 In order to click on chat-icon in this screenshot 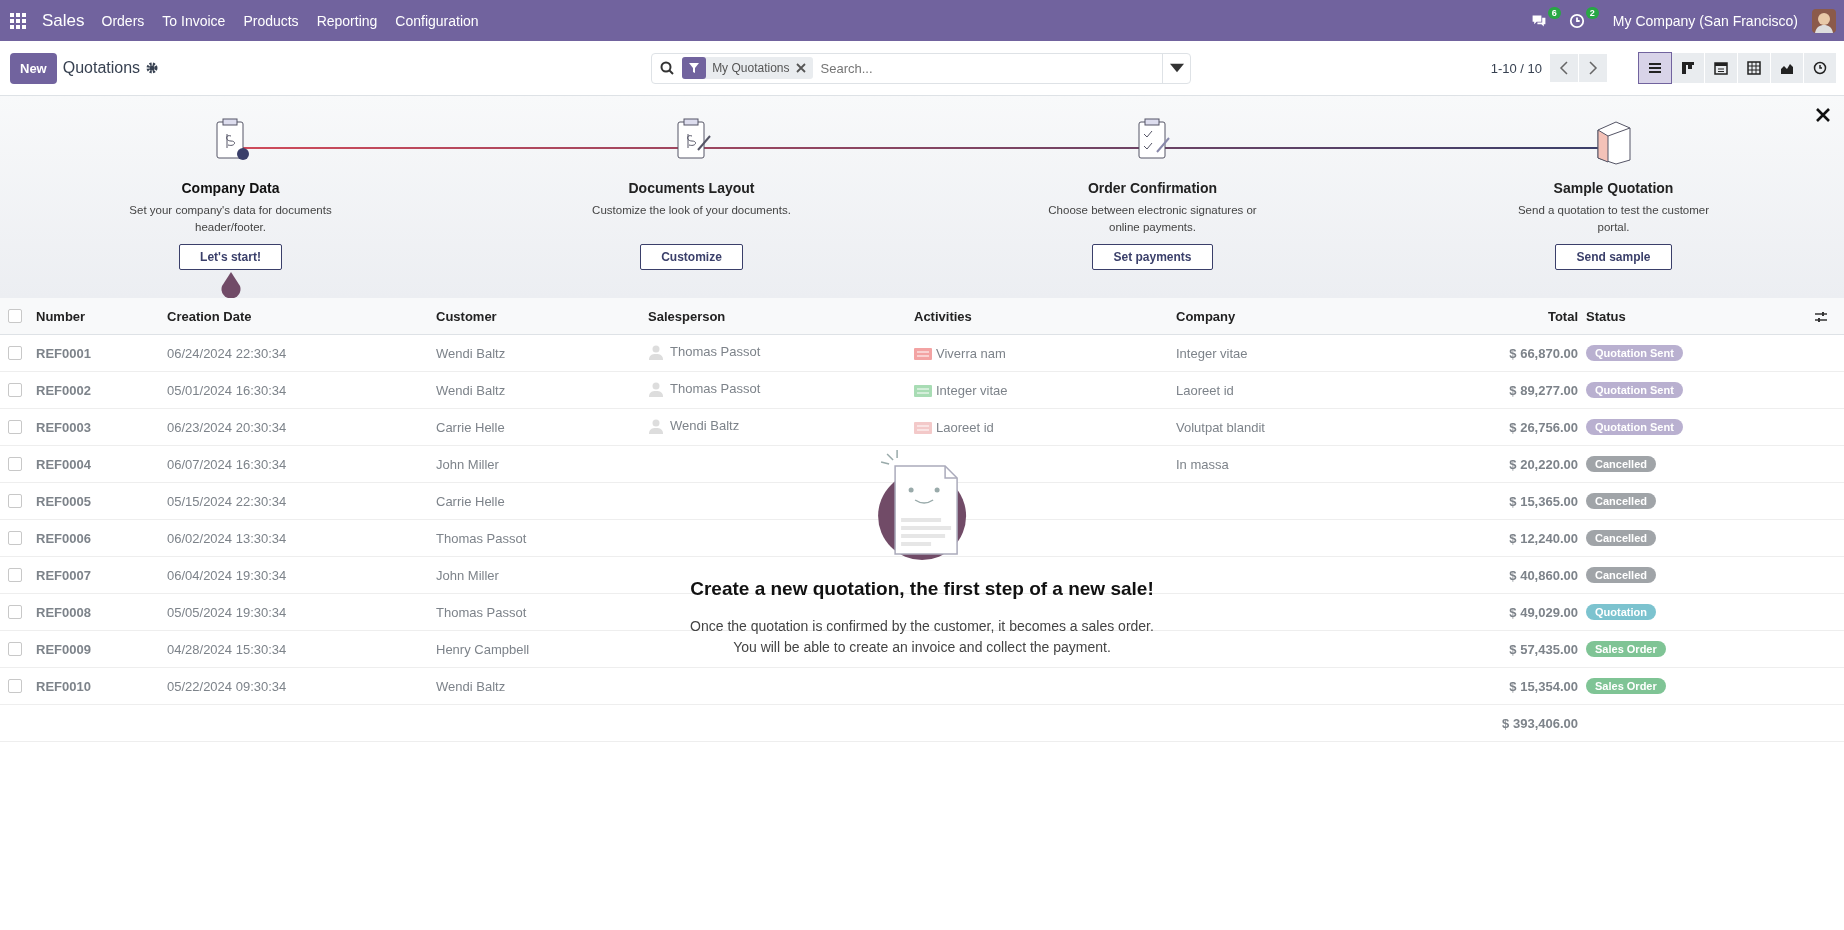, I will do `click(1538, 20)`.